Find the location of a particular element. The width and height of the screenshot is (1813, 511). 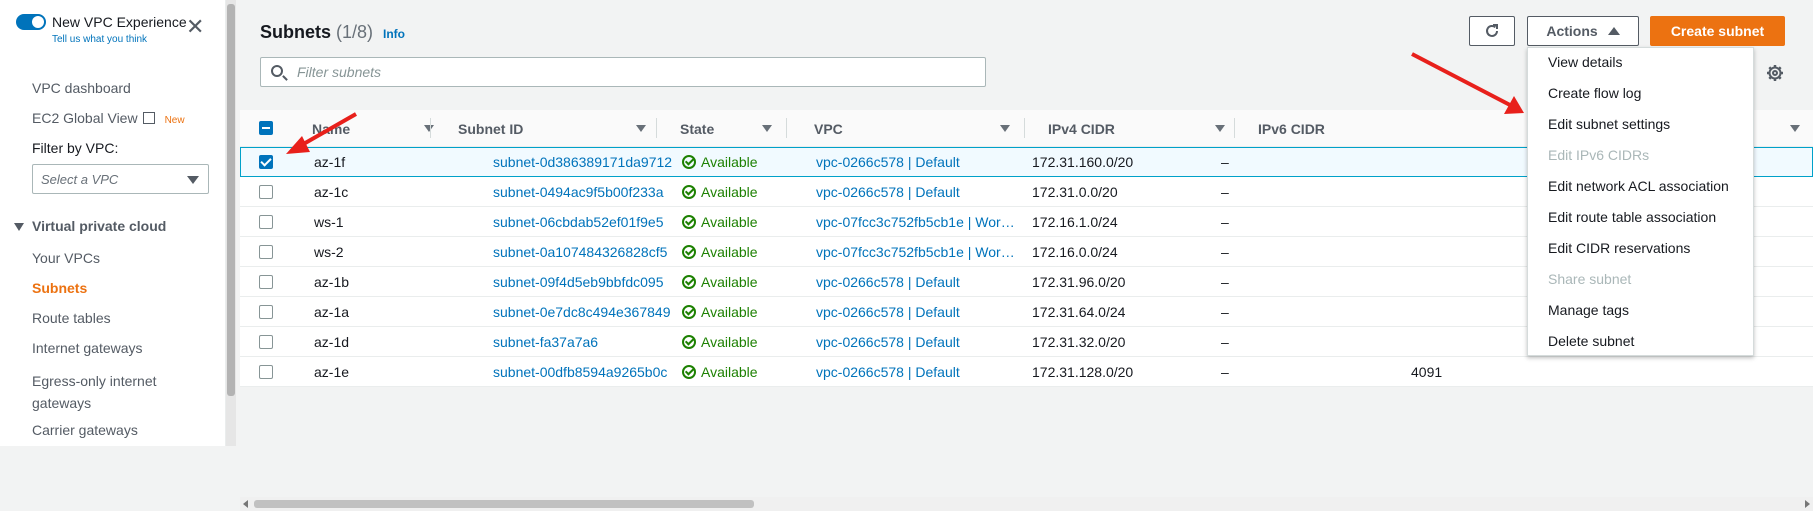

filter-subnets-box is located at coordinates (623, 72).